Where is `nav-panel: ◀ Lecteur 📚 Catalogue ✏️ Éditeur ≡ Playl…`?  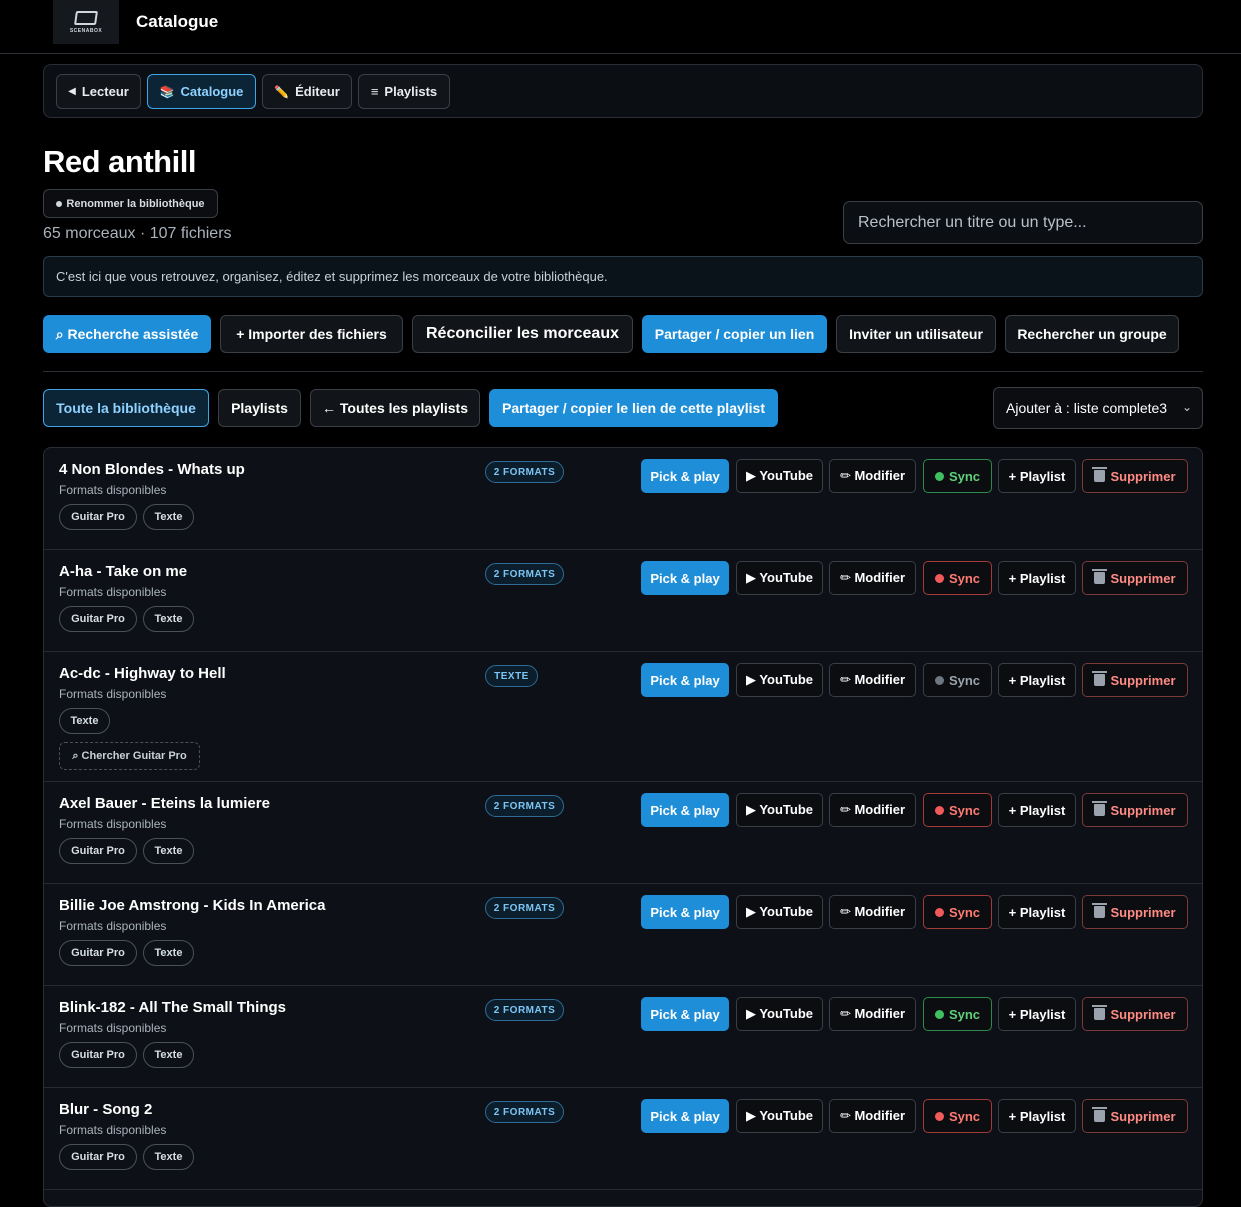 nav-panel: ◀ Lecteur 📚 Catalogue ✏️ Éditeur ≡ Playl… is located at coordinates (623, 91).